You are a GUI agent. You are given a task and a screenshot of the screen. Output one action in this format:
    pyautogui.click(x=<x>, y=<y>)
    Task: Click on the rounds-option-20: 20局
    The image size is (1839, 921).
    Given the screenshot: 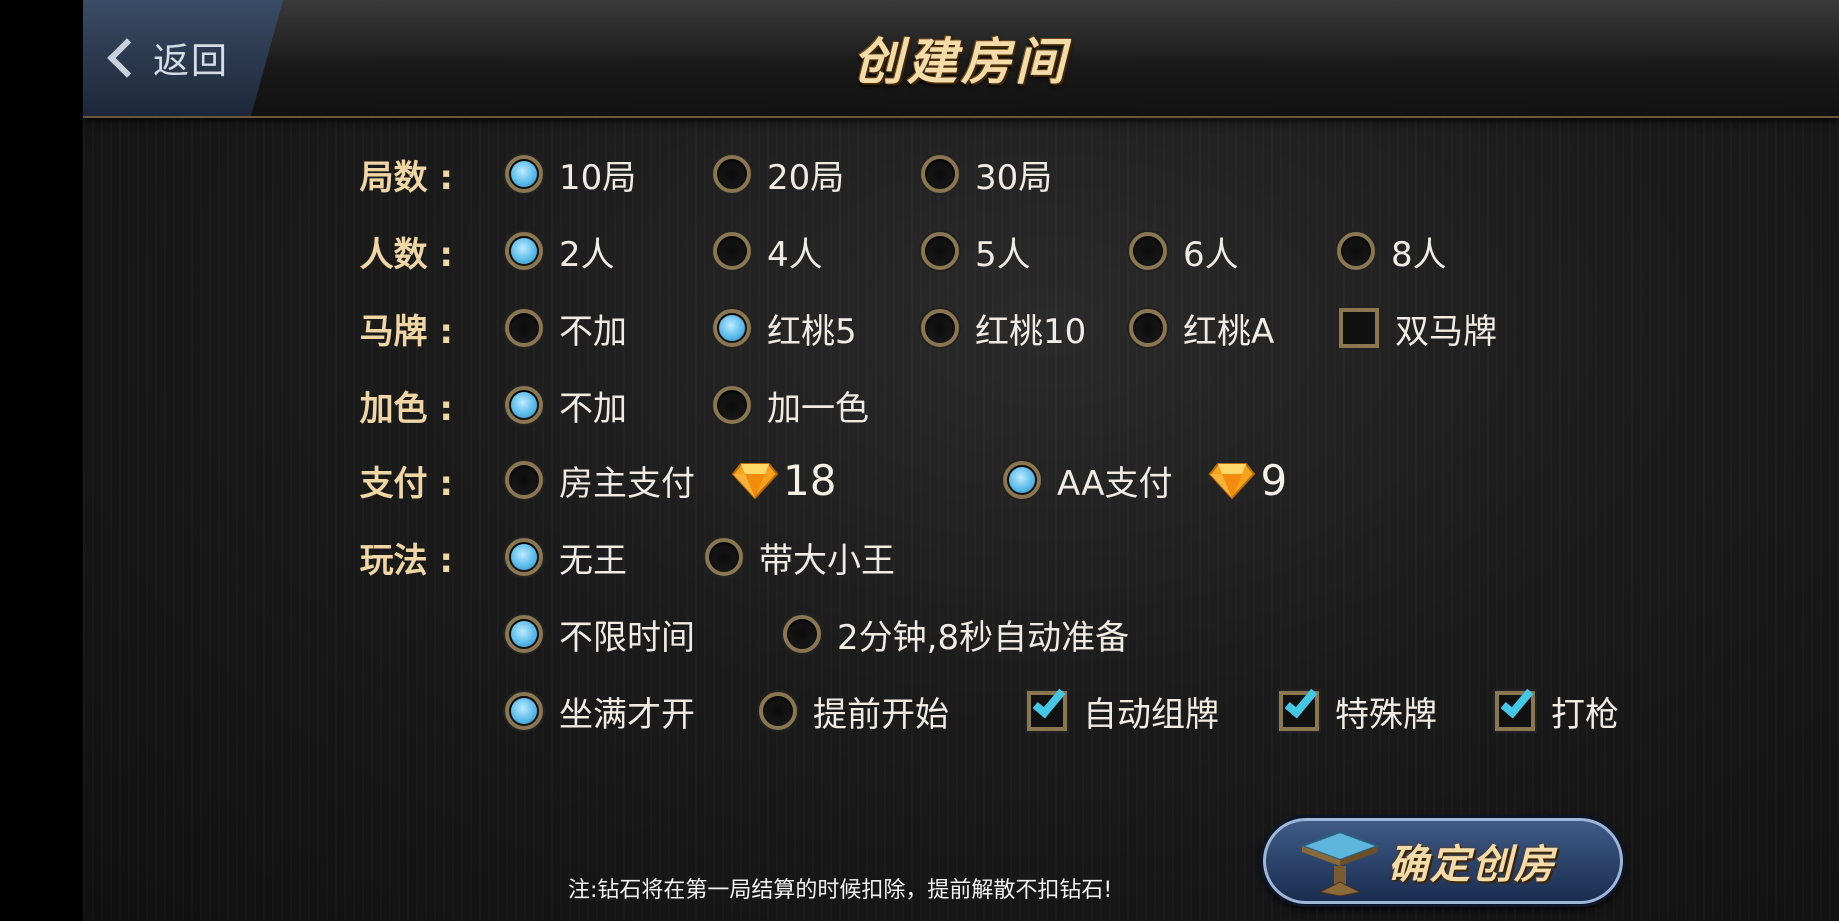 What is the action you would take?
    pyautogui.click(x=778, y=174)
    